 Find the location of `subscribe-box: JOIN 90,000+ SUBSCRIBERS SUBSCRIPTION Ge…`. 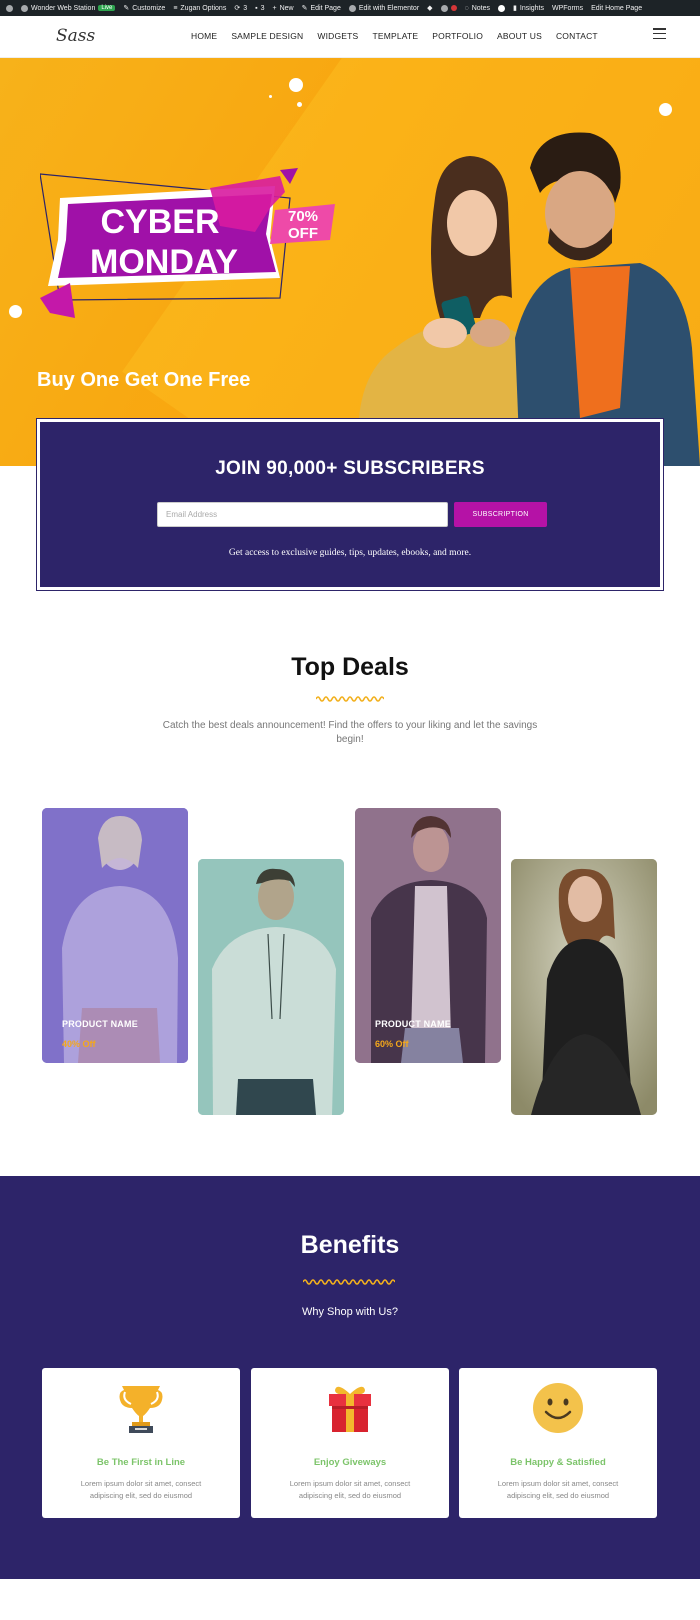

subscribe-box: JOIN 90,000+ SUBSCRIBERS SUBSCRIPTION Ge… is located at coordinates (350, 504).